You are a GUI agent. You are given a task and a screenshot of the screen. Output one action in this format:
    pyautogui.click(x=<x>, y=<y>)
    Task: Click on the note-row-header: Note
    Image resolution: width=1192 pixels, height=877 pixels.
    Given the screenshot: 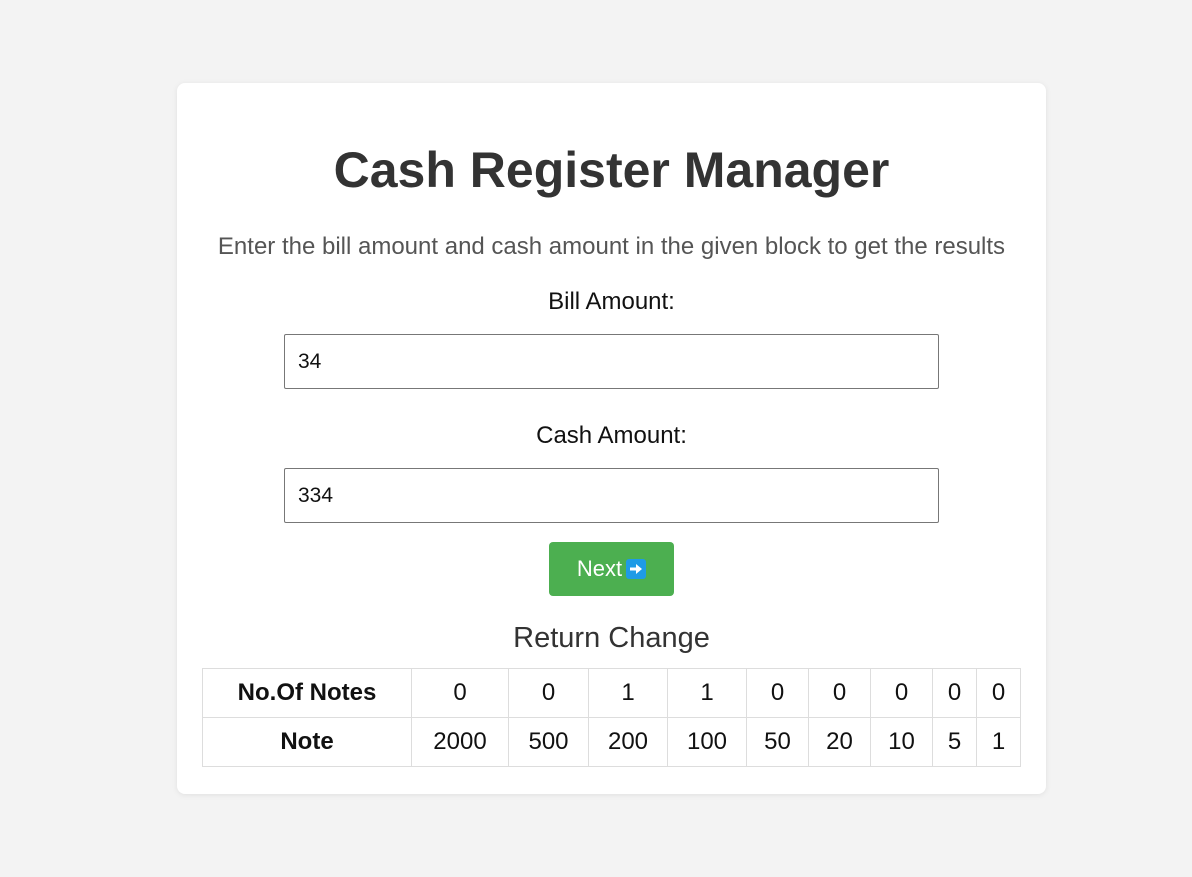 What is the action you would take?
    pyautogui.click(x=307, y=742)
    